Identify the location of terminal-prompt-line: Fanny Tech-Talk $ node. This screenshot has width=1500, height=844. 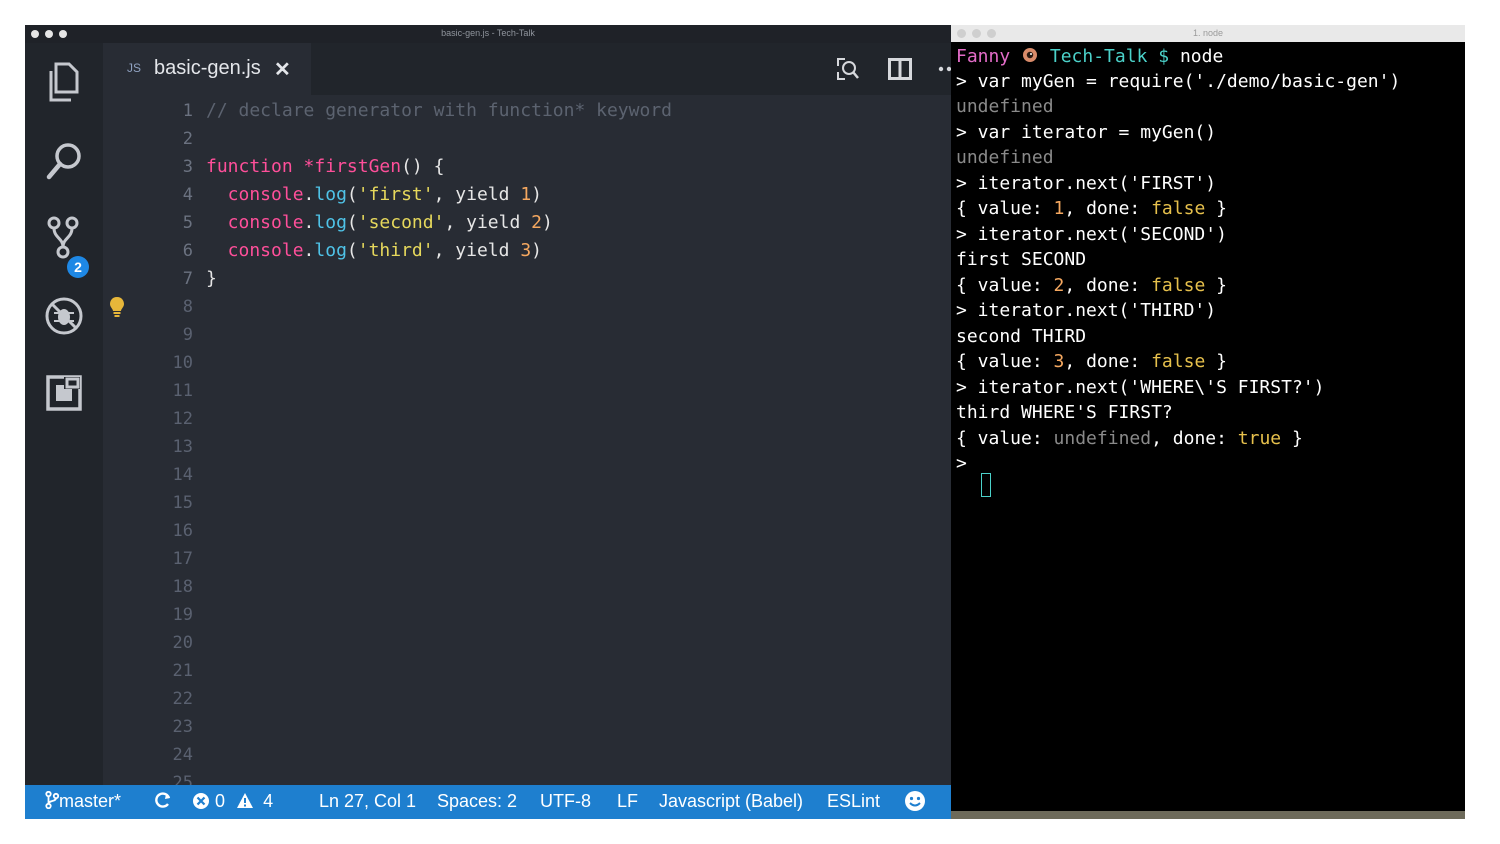
(1090, 56).